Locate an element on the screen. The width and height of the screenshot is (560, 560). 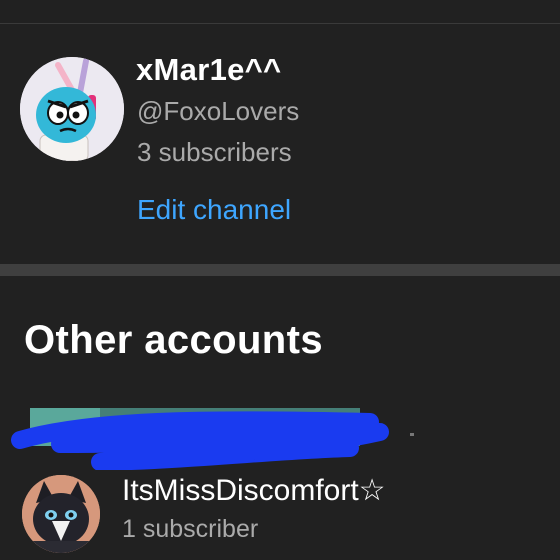
other-account-subscriber-count: 1 subscriber is located at coordinates (190, 529).